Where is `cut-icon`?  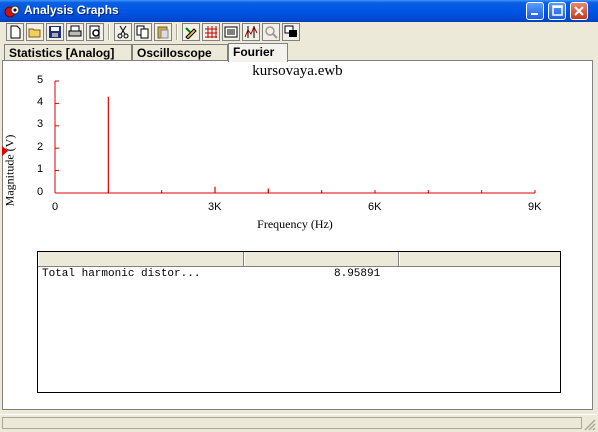
cut-icon is located at coordinates (123, 32).